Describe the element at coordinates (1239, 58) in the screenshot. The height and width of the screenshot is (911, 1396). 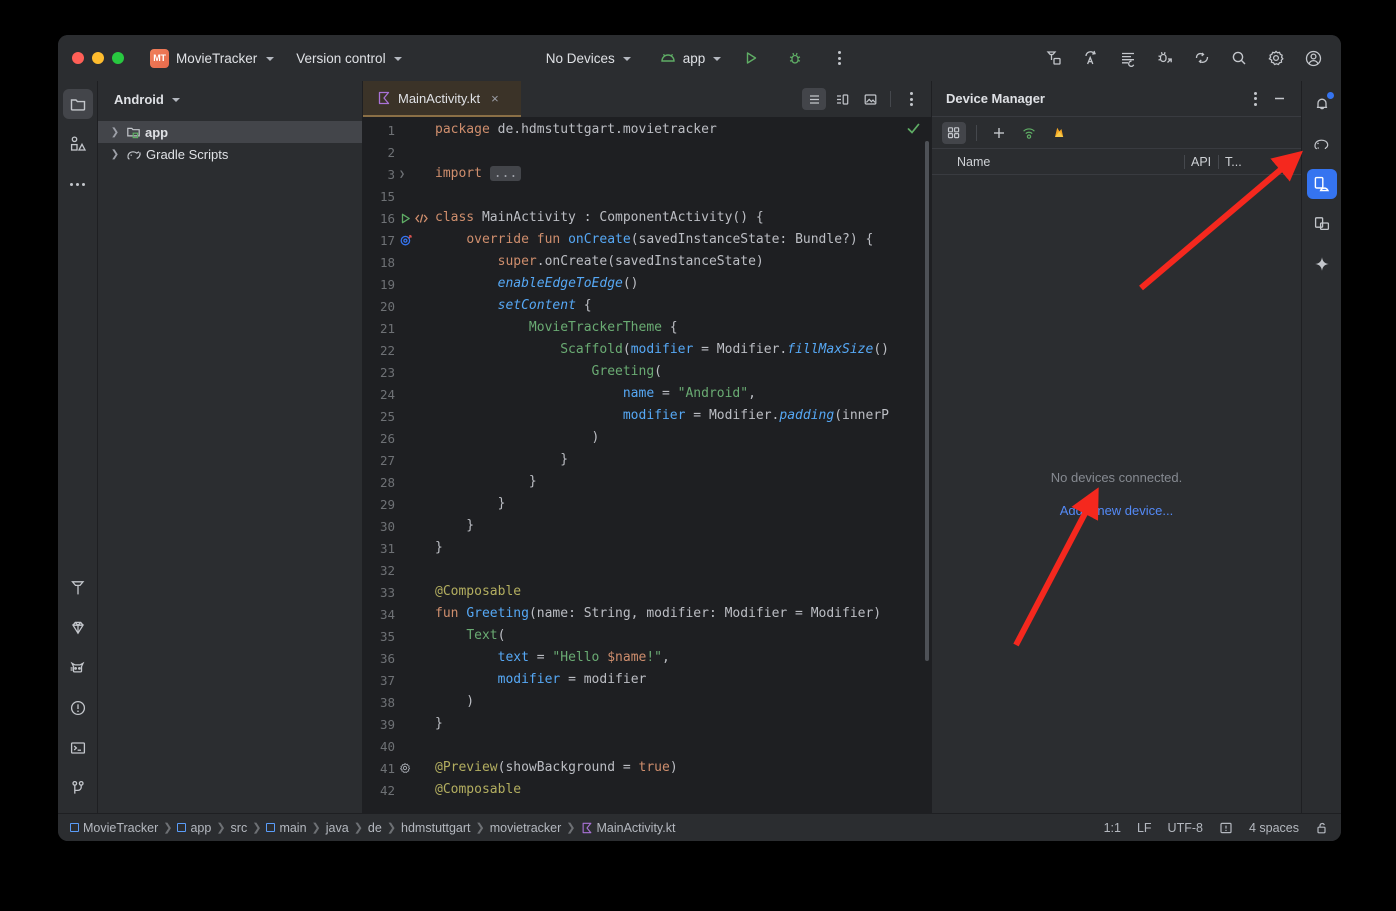
I see `search-icon` at that location.